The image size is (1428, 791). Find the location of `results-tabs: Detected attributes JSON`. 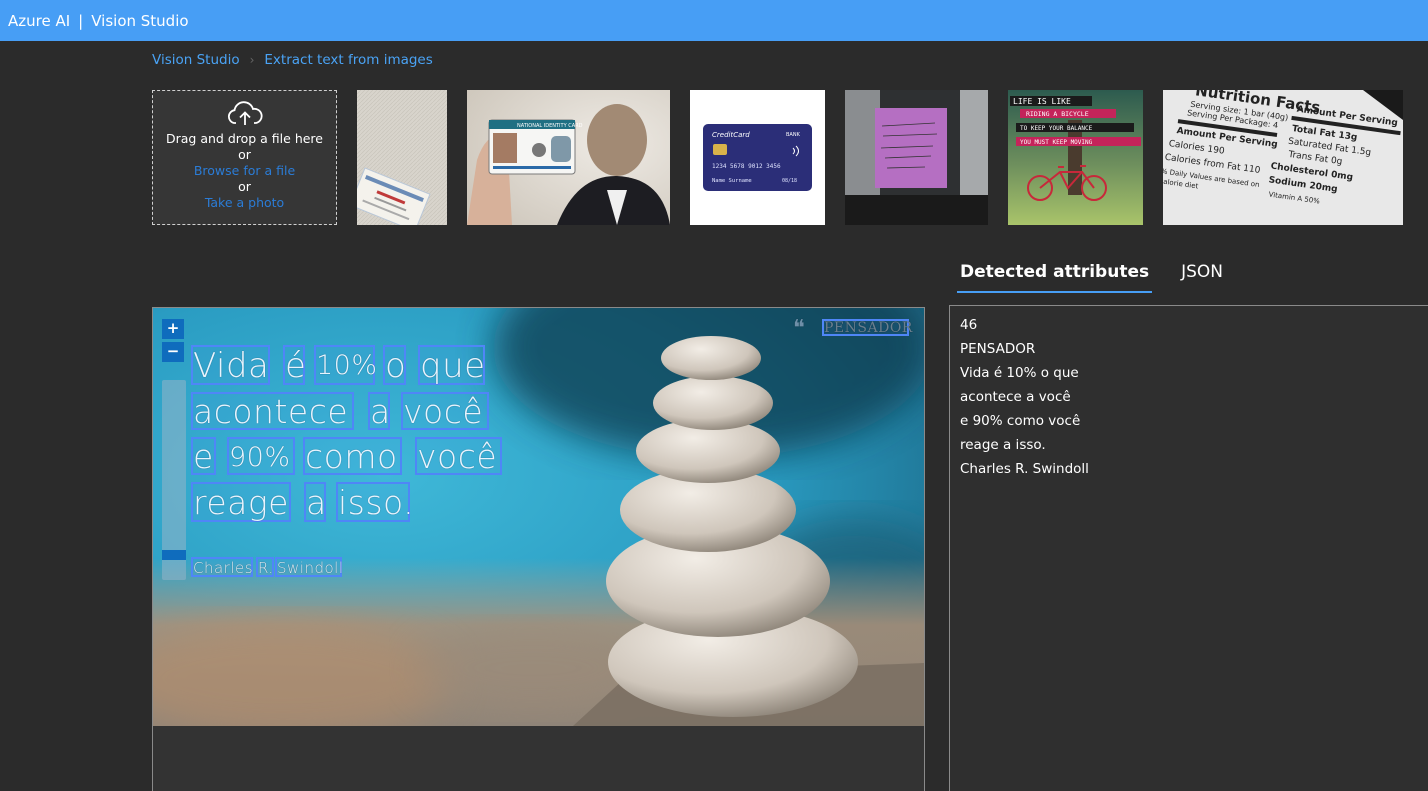

results-tabs: Detected attributes JSON is located at coordinates (1104, 275).